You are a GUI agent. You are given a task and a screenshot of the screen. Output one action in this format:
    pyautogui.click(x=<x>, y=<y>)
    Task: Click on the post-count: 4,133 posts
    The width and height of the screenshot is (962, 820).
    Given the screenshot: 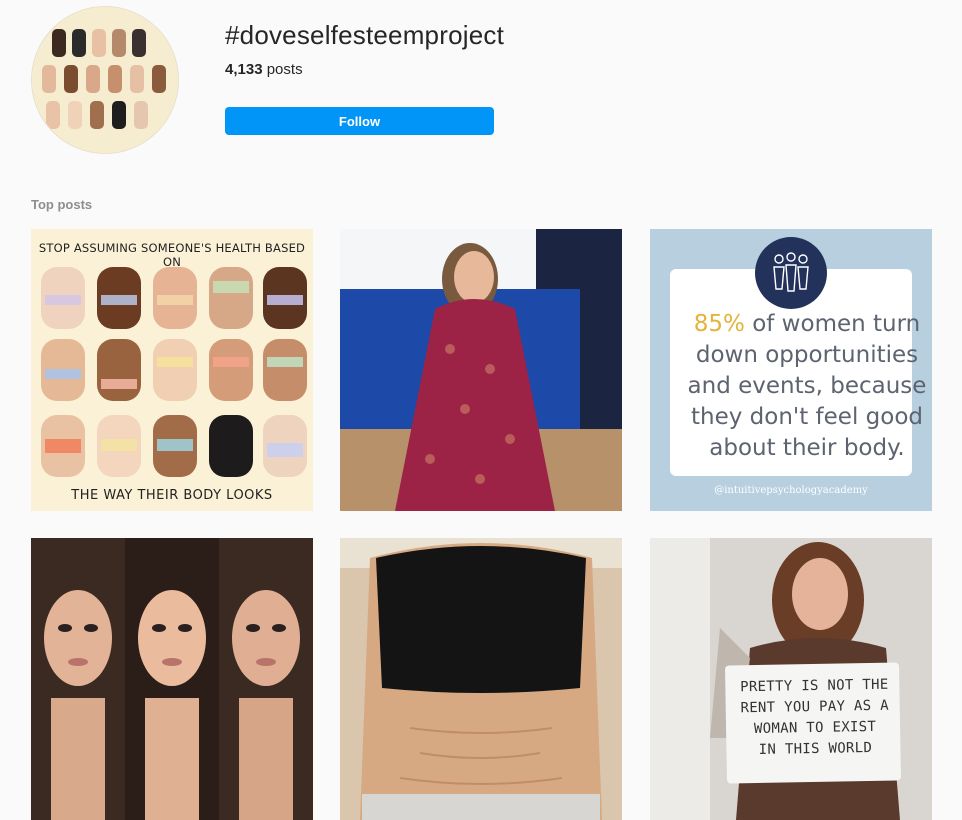 What is the action you would take?
    pyautogui.click(x=264, y=69)
    